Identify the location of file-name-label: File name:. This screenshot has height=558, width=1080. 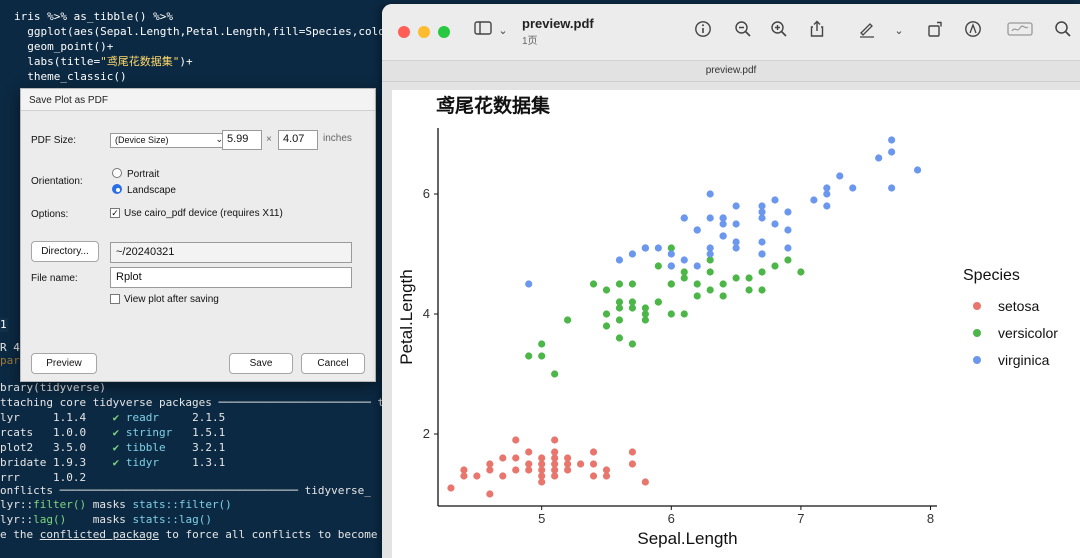
(54, 278).